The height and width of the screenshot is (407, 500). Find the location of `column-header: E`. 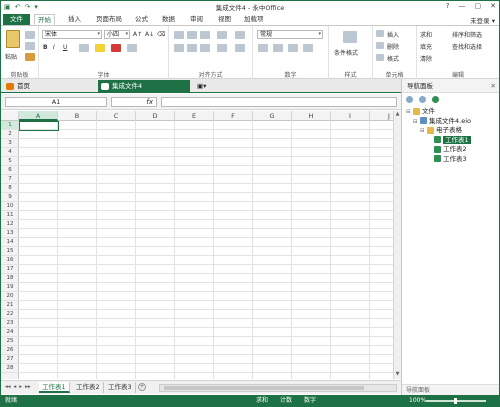

column-header: E is located at coordinates (194, 116).